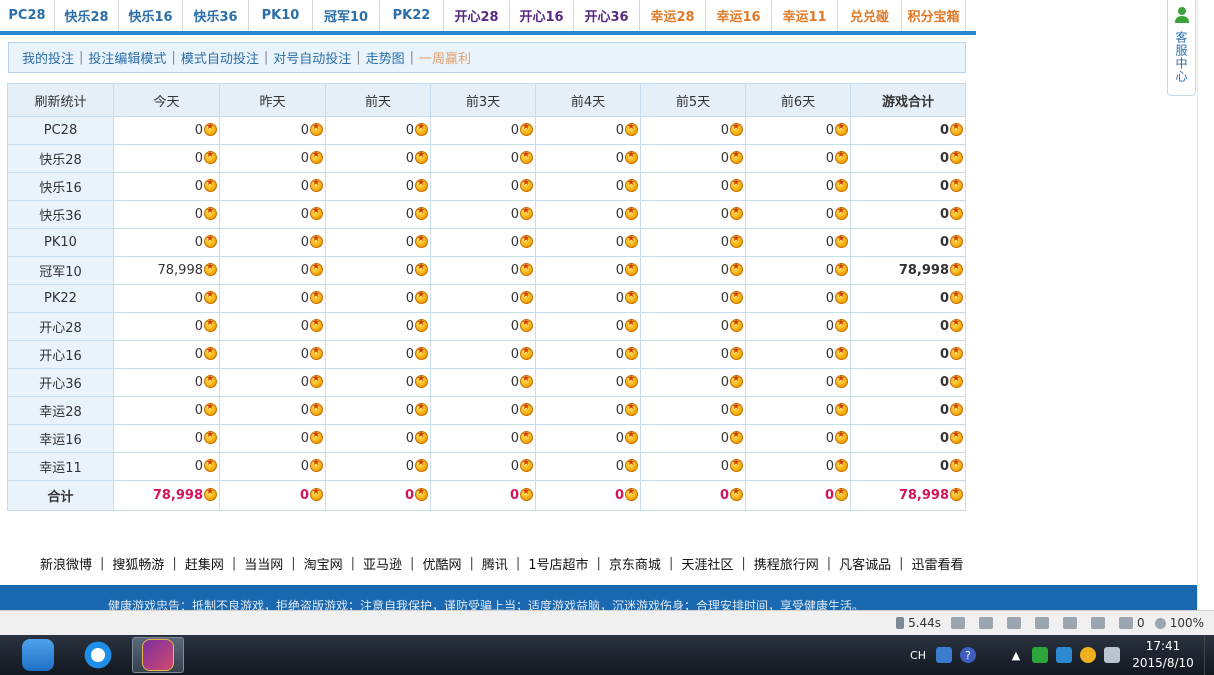 This screenshot has height=675, width=1214. I want to click on page-scrollbar, so click(1205, 304).